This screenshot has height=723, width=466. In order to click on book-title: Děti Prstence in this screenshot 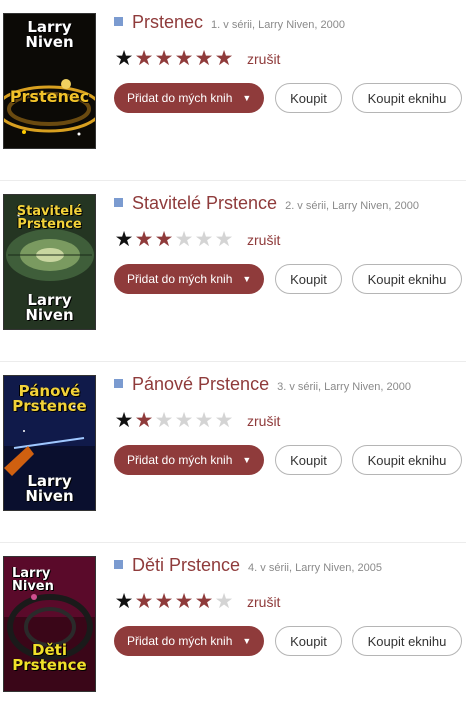, I will do `click(186, 565)`.